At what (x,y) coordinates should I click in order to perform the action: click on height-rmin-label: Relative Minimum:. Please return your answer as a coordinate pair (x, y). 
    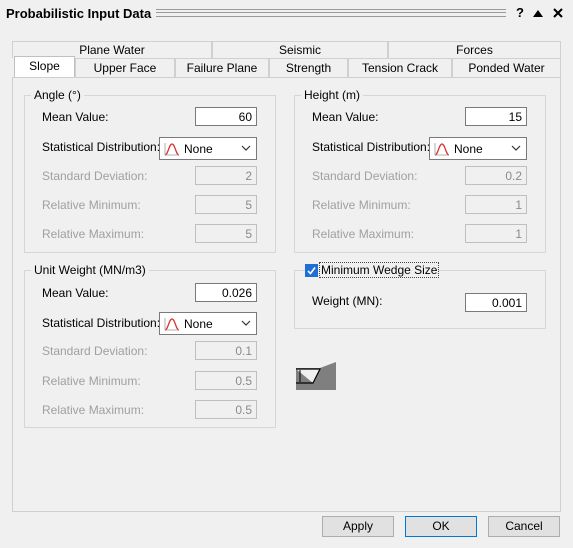
    Looking at the image, I should click on (361, 205).